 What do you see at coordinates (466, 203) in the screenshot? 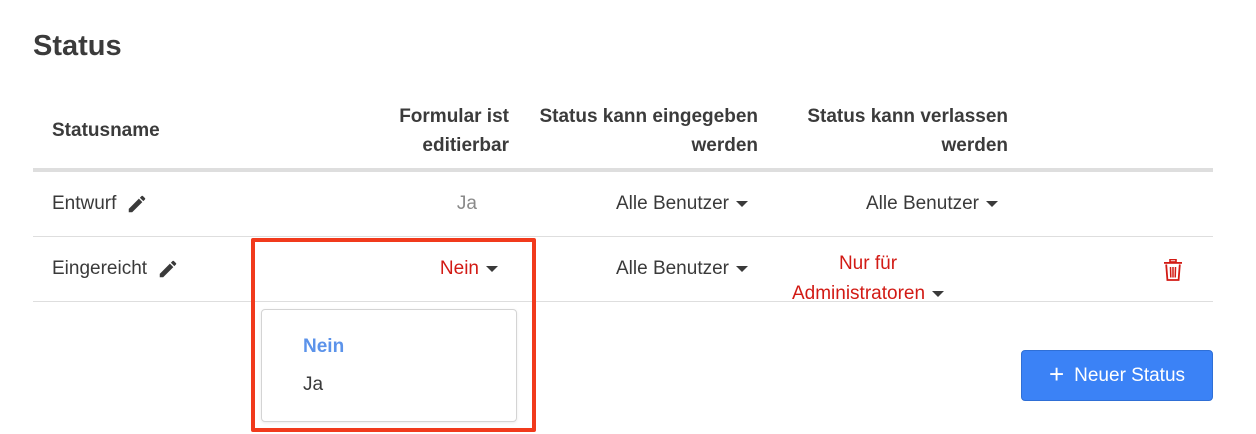
I see `form-editable-value: Ja` at bounding box center [466, 203].